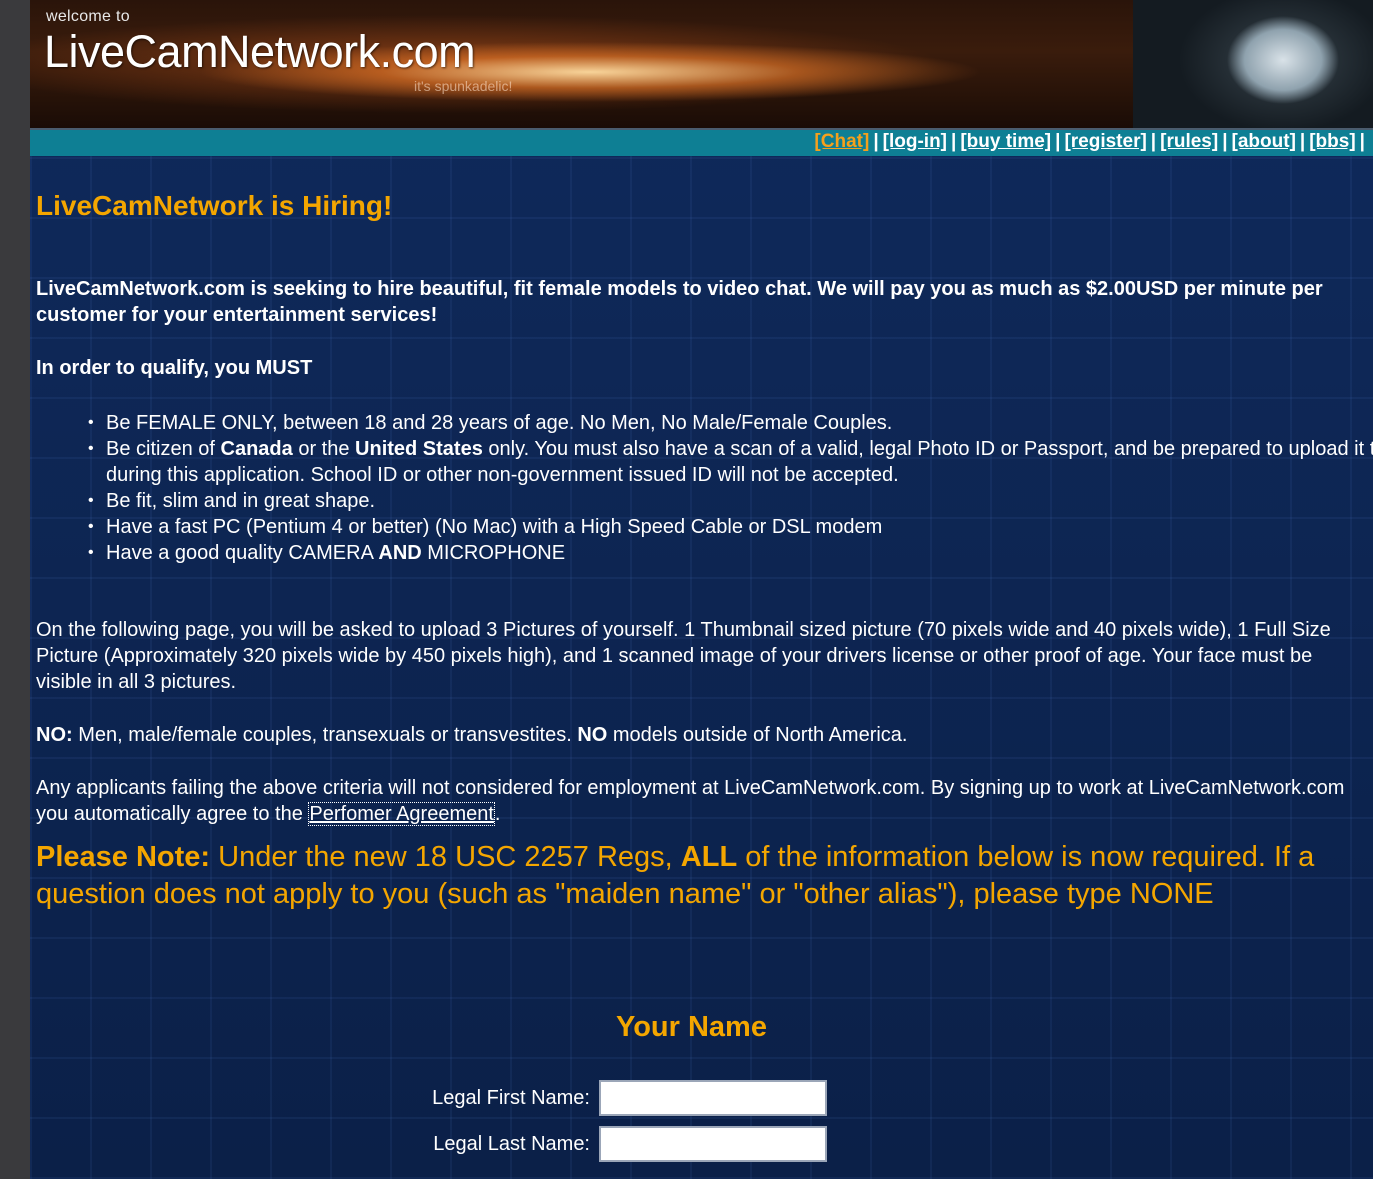 This screenshot has width=1373, height=1179. I want to click on requirement-text: Have a good quality CAMERA, so click(242, 553).